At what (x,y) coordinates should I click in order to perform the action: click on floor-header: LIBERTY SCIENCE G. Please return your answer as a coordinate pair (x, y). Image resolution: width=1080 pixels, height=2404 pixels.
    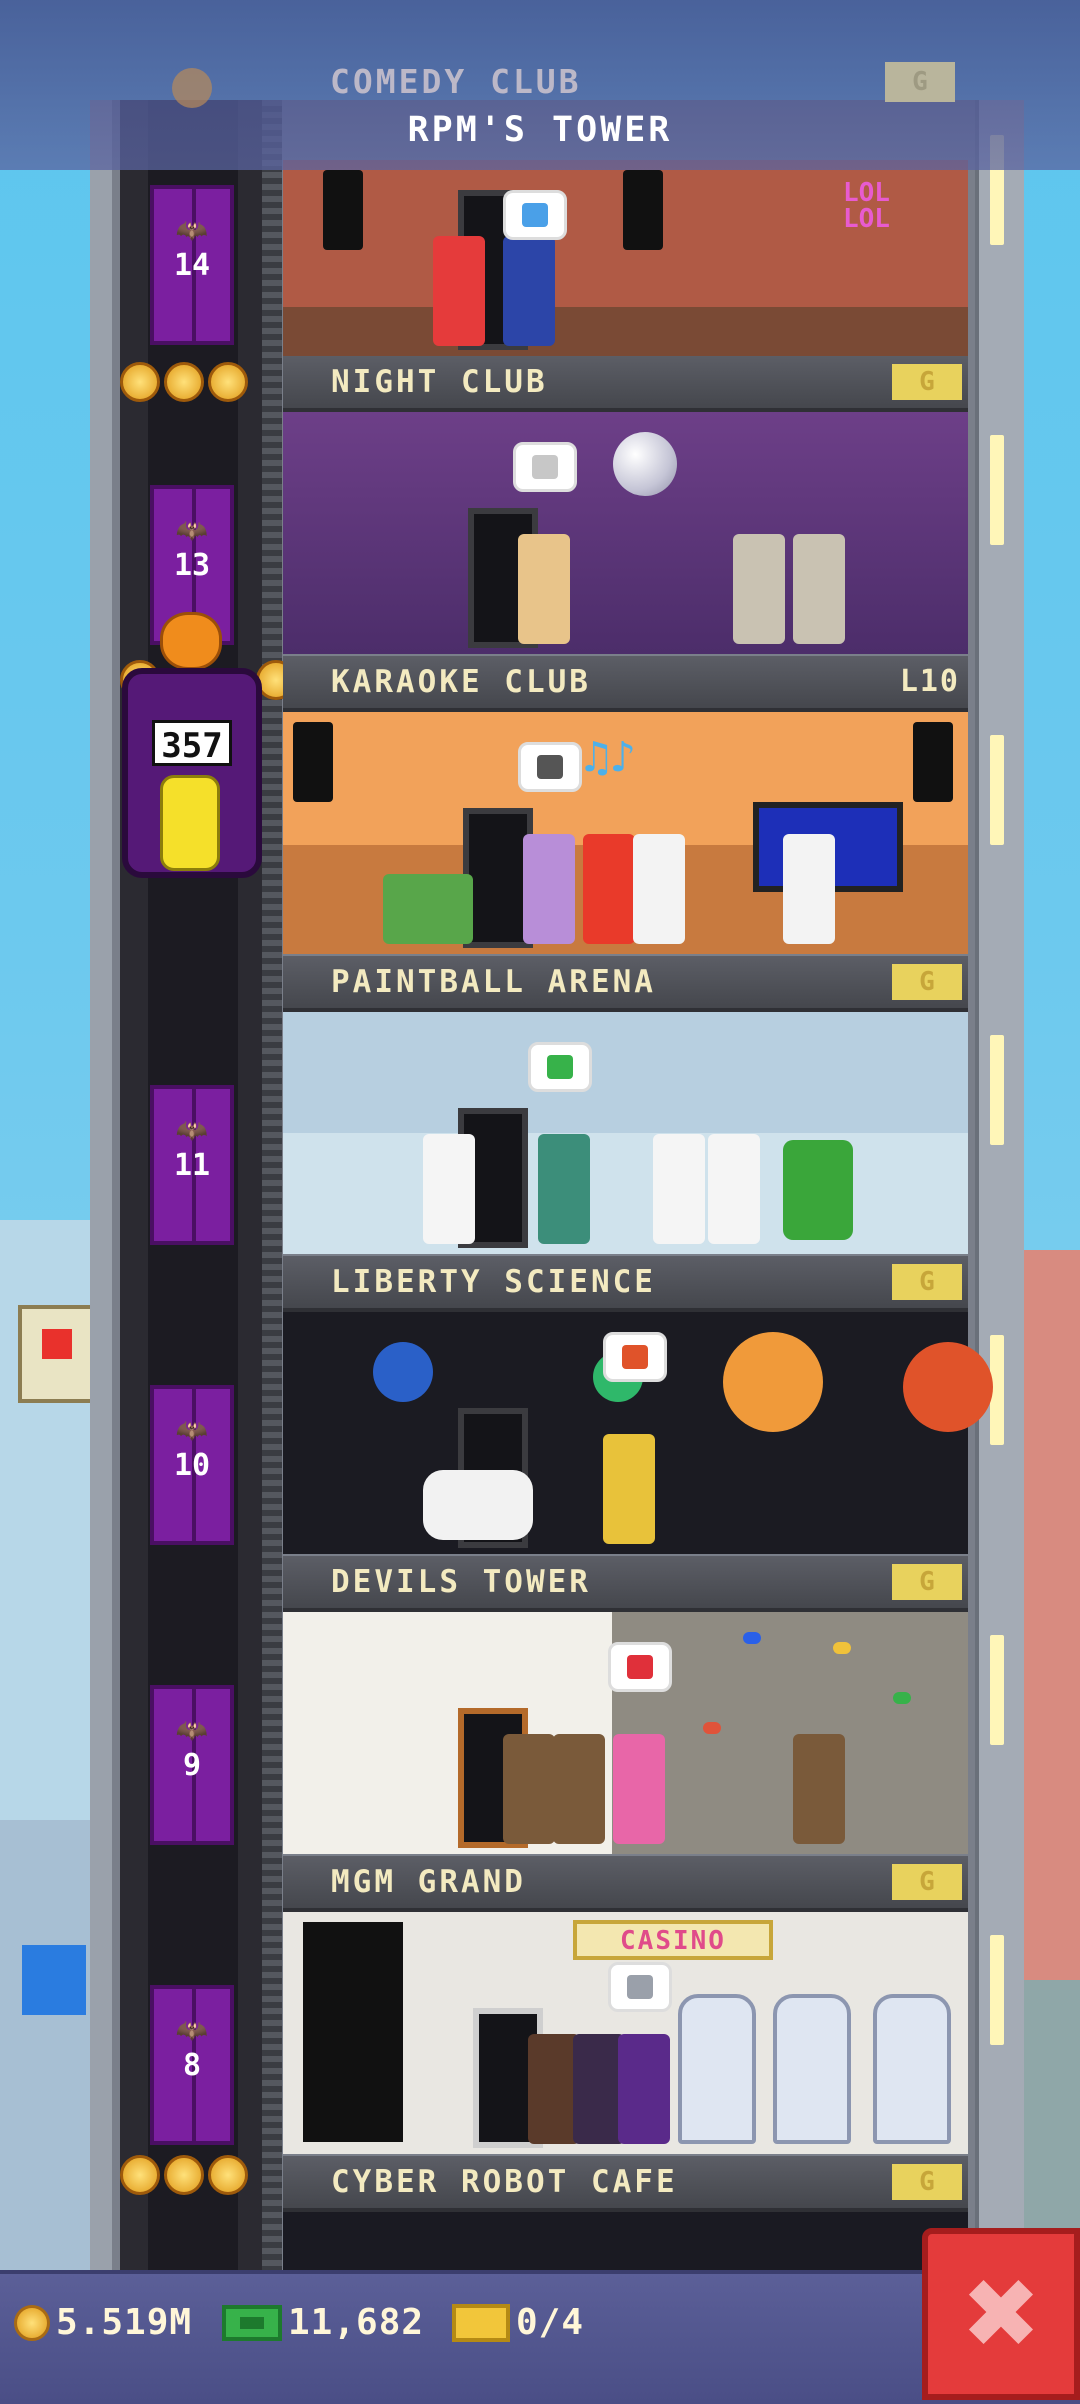
    Looking at the image, I should click on (625, 1284).